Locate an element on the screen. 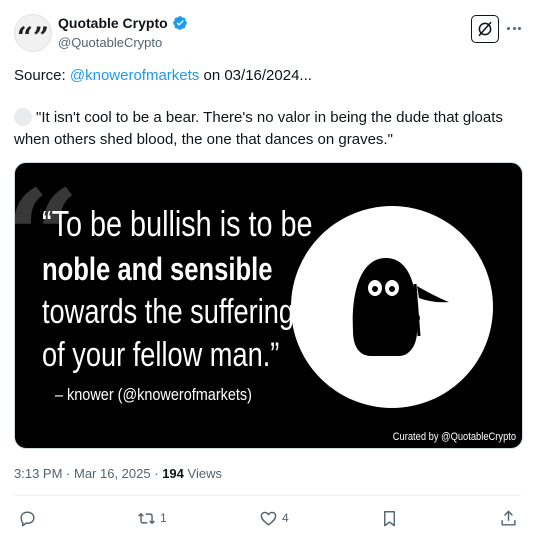 This screenshot has width=535, height=537. image-line-3: towards the suffering is located at coordinates (168, 312).